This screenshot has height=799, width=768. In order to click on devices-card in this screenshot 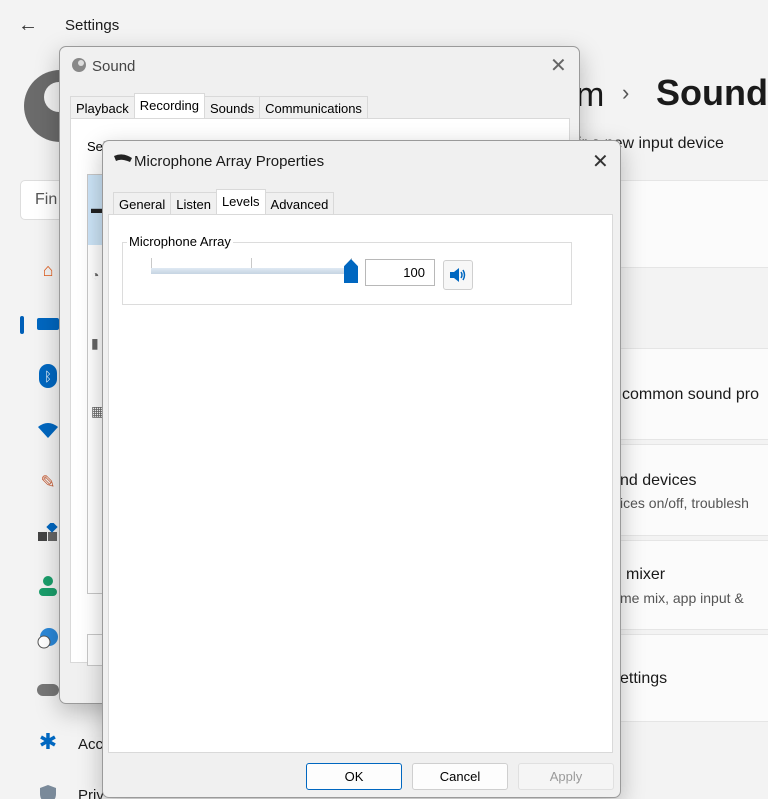, I will do `click(684, 490)`.